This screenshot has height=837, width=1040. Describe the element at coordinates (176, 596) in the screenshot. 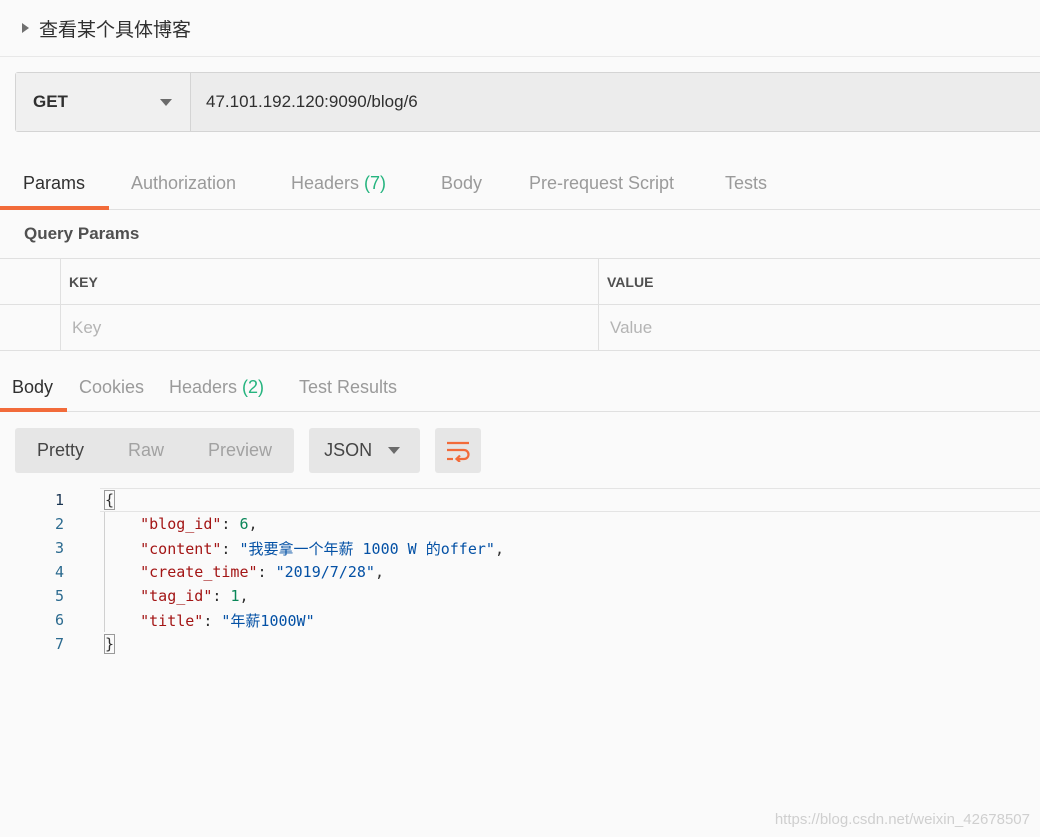

I see `json-key: "tag_id"` at that location.